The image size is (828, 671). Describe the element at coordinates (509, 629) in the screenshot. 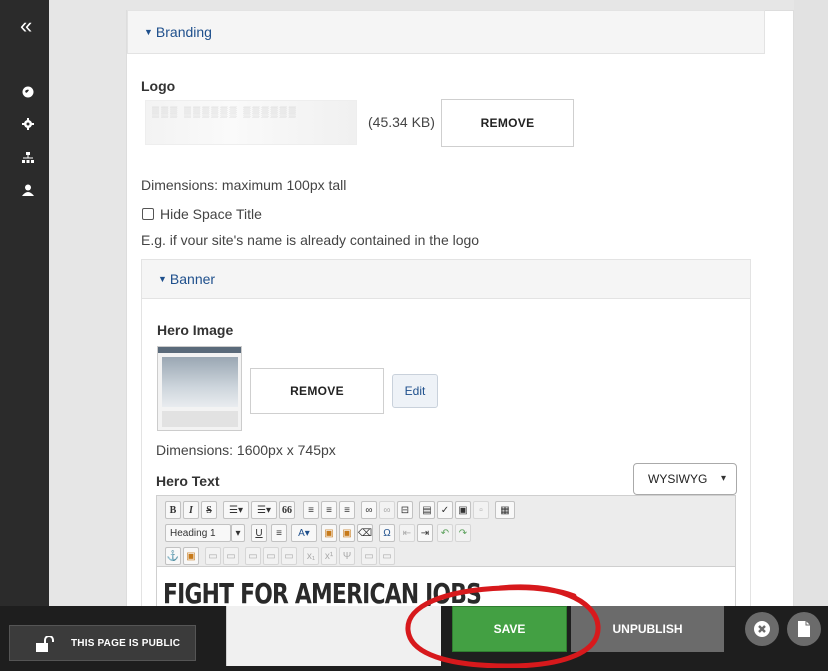

I see `save-button: SAVE` at that location.